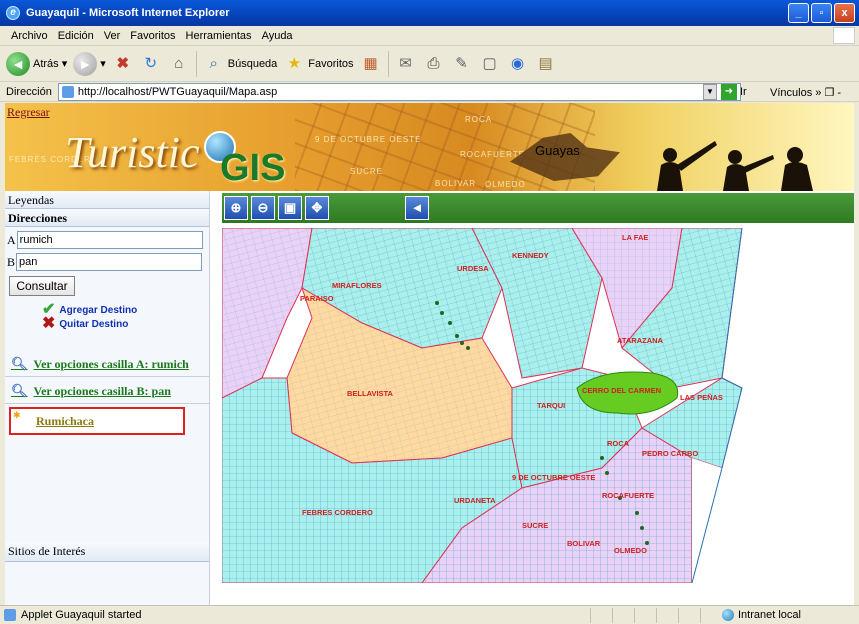  What do you see at coordinates (109, 262) in the screenshot?
I see `field-b-input` at bounding box center [109, 262].